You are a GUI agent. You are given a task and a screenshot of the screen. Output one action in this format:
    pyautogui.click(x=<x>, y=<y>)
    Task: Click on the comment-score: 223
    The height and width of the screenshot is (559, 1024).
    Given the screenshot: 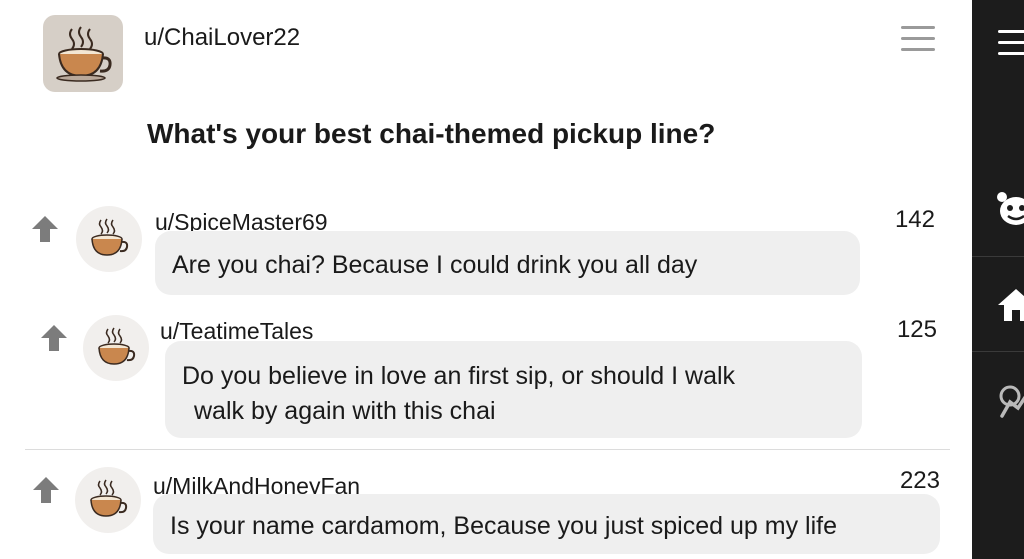 What is the action you would take?
    pyautogui.click(x=919, y=480)
    